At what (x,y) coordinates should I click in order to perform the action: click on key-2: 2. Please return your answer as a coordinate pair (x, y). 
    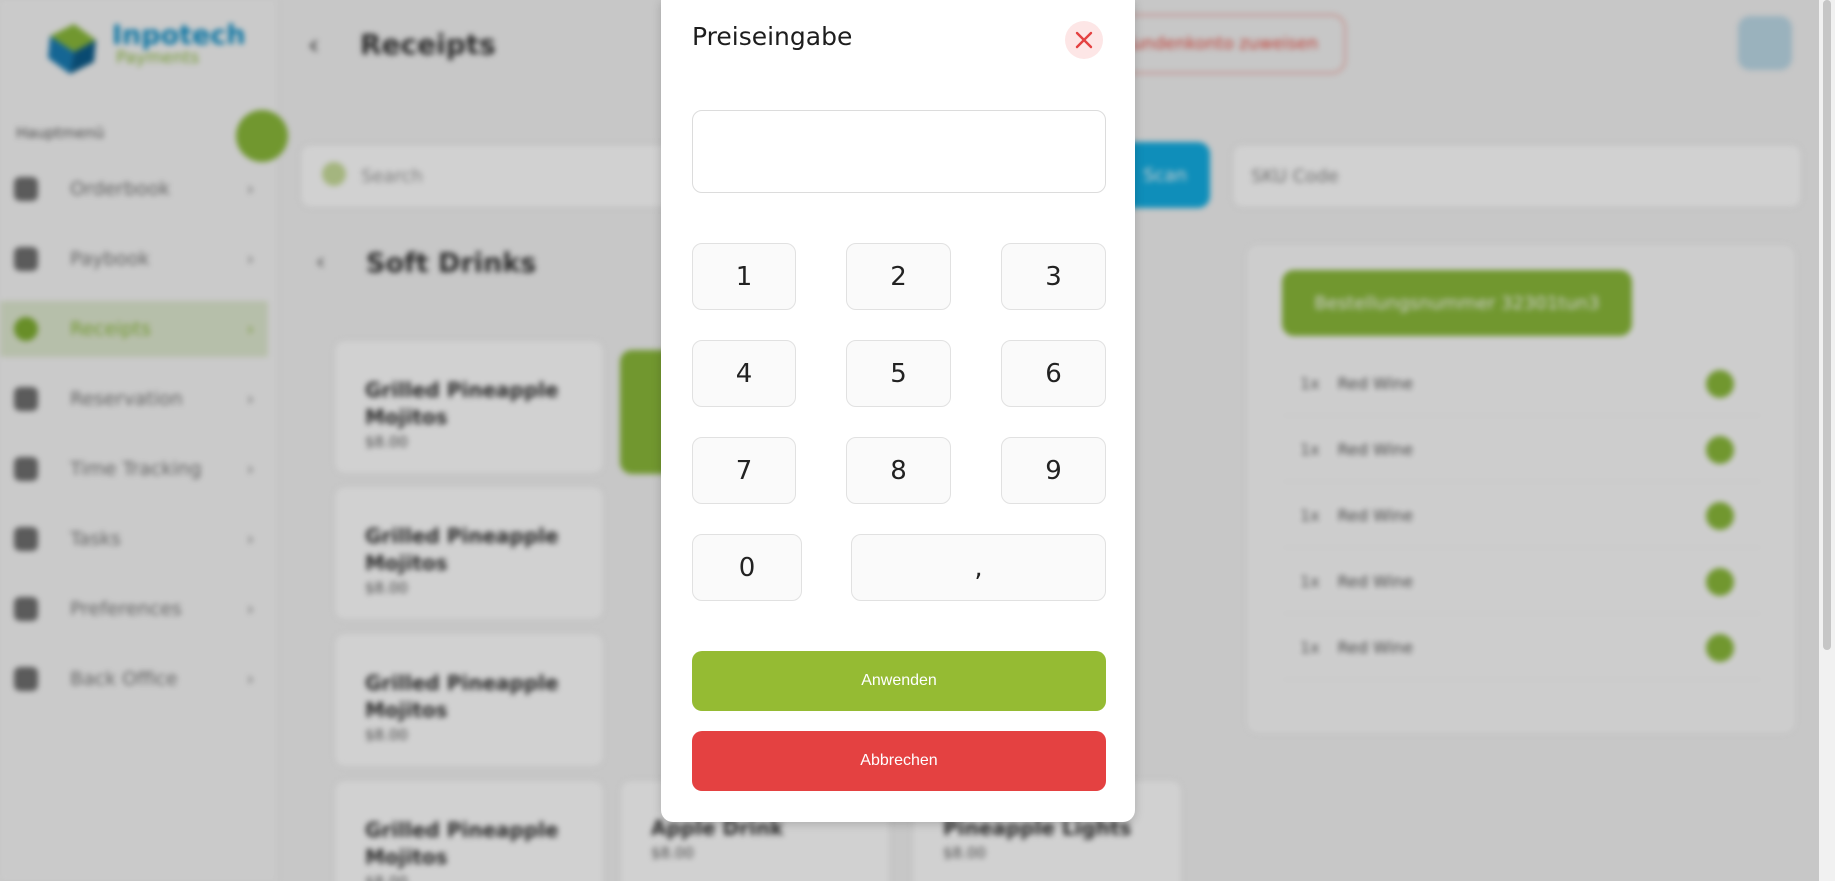
    Looking at the image, I should click on (898, 276).